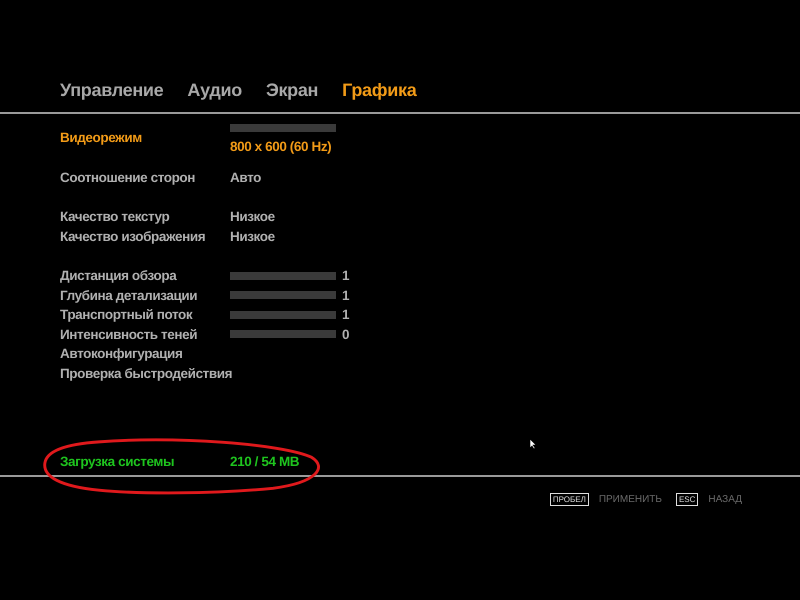 This screenshot has width=800, height=600. Describe the element at coordinates (533, 444) in the screenshot. I see `mouse-cursor-icon` at that location.